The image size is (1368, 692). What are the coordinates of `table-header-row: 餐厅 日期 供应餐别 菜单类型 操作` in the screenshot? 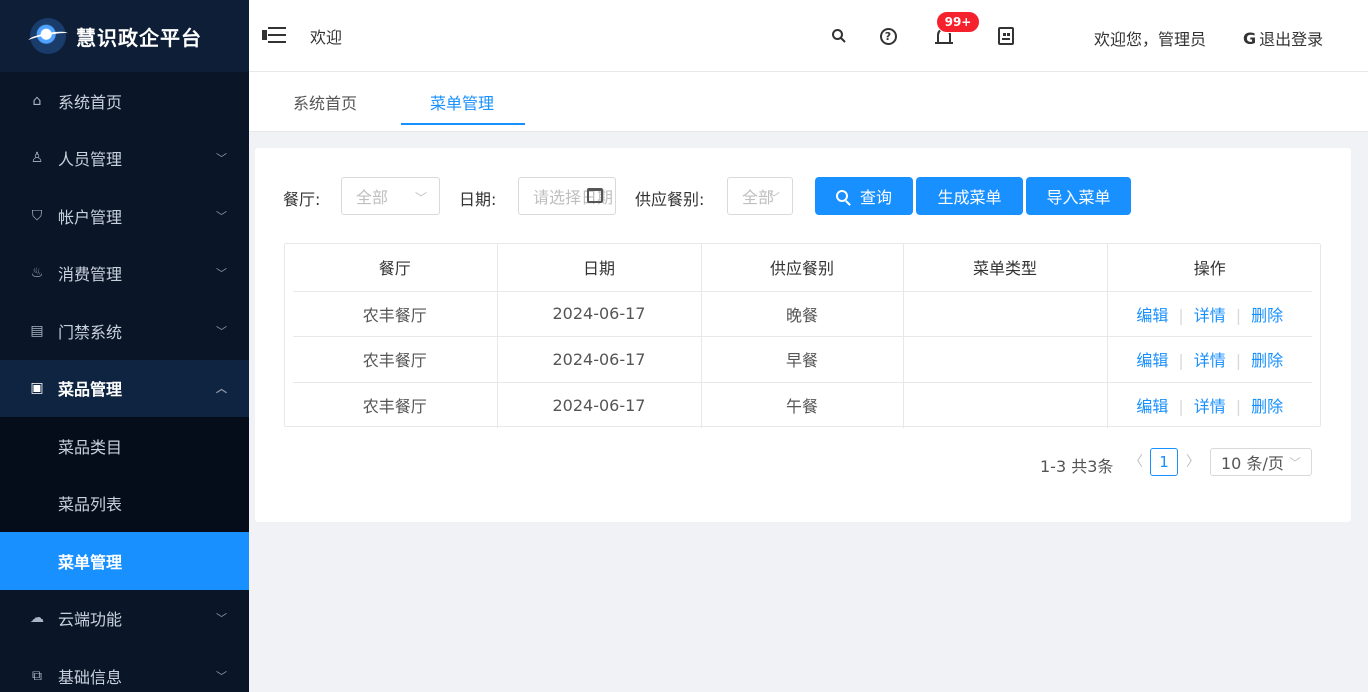 It's located at (802, 268).